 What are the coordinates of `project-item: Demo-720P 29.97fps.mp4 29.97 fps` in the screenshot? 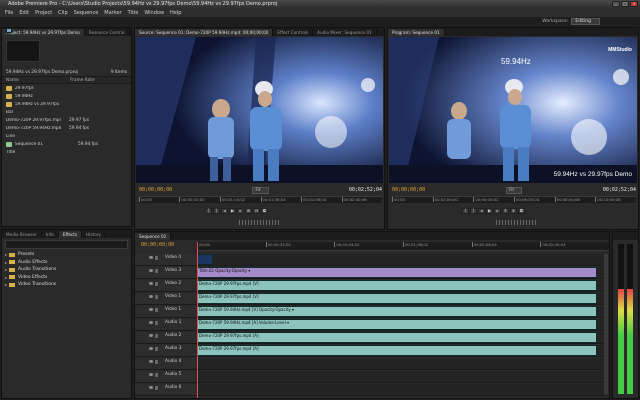 It's located at (66, 76).